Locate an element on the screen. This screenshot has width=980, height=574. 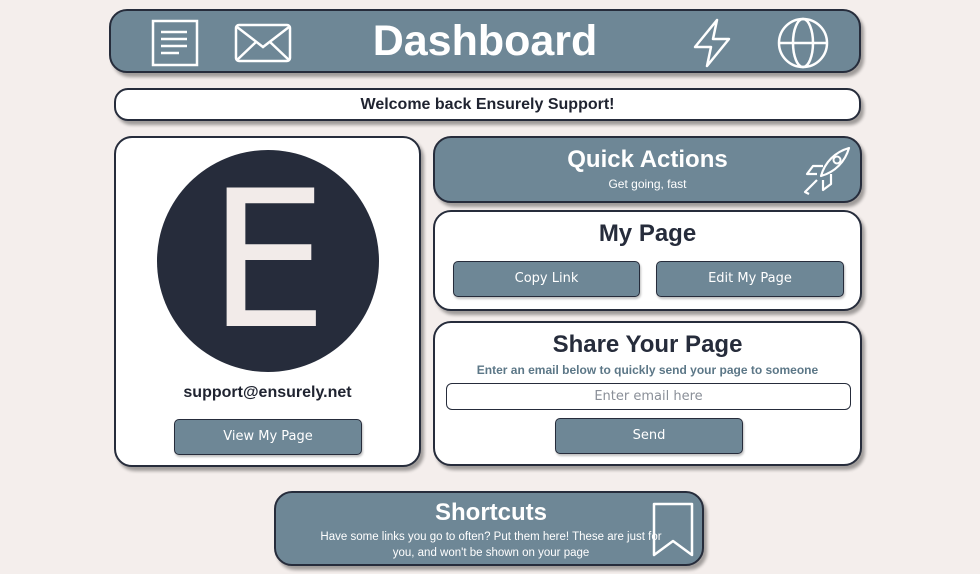
welcome-banner: Welcome back Ensurely Support! is located at coordinates (487, 104).